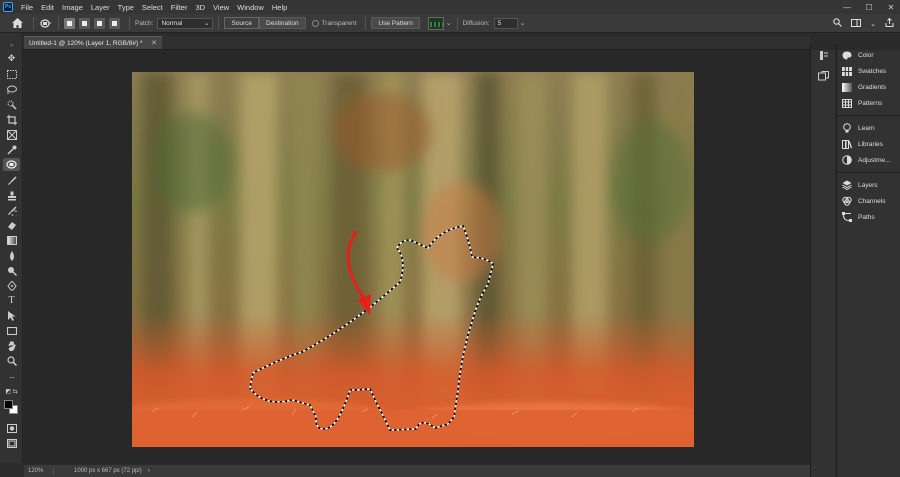  I want to click on screen-mode-icon, so click(11, 443).